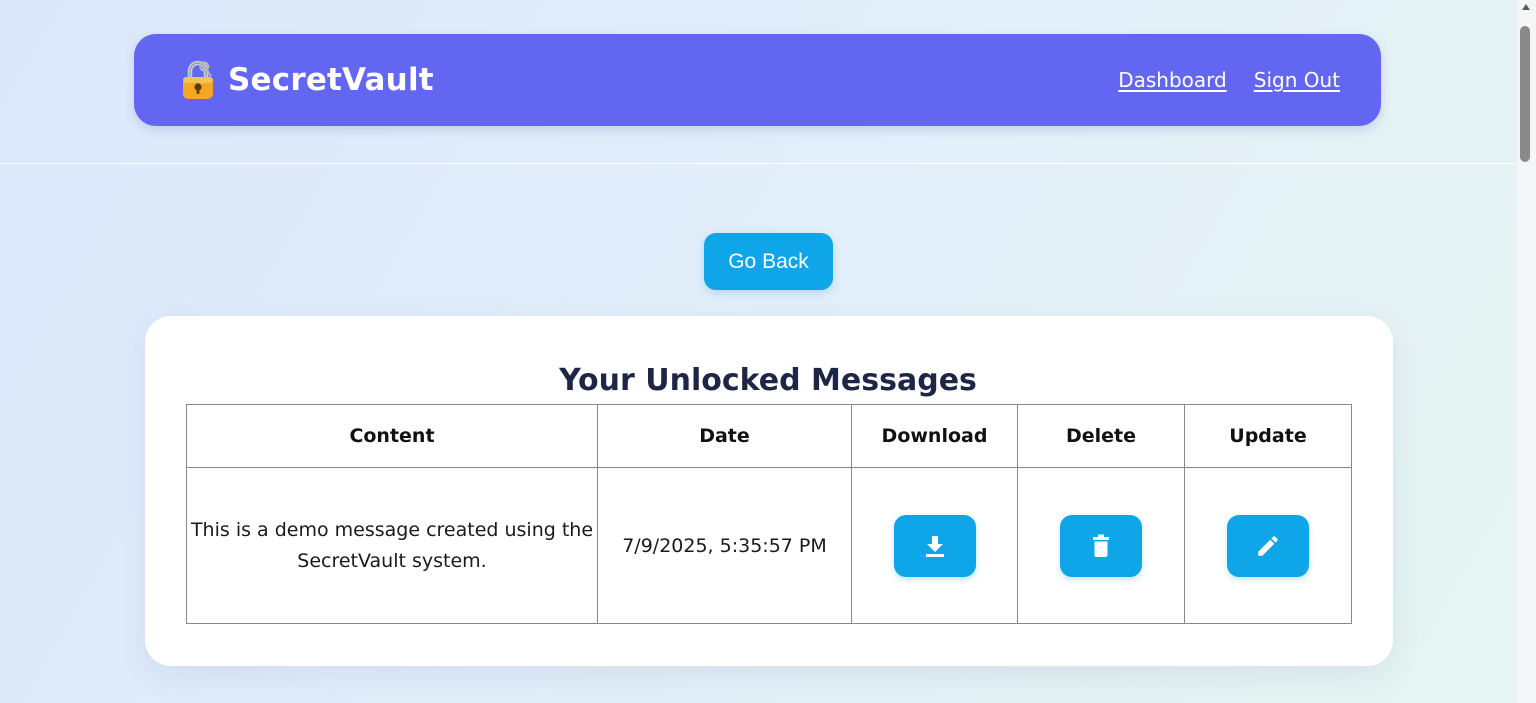 This screenshot has height=703, width=1536. I want to click on update-cell, so click(1268, 545).